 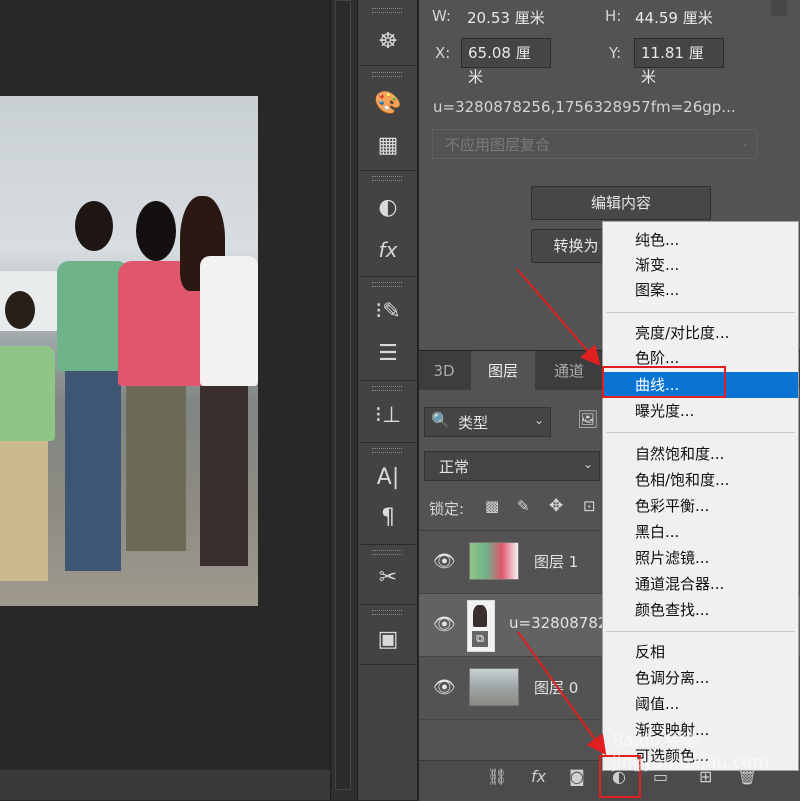 I want to click on smart-object-thumbnail: ⧉, so click(x=481, y=626).